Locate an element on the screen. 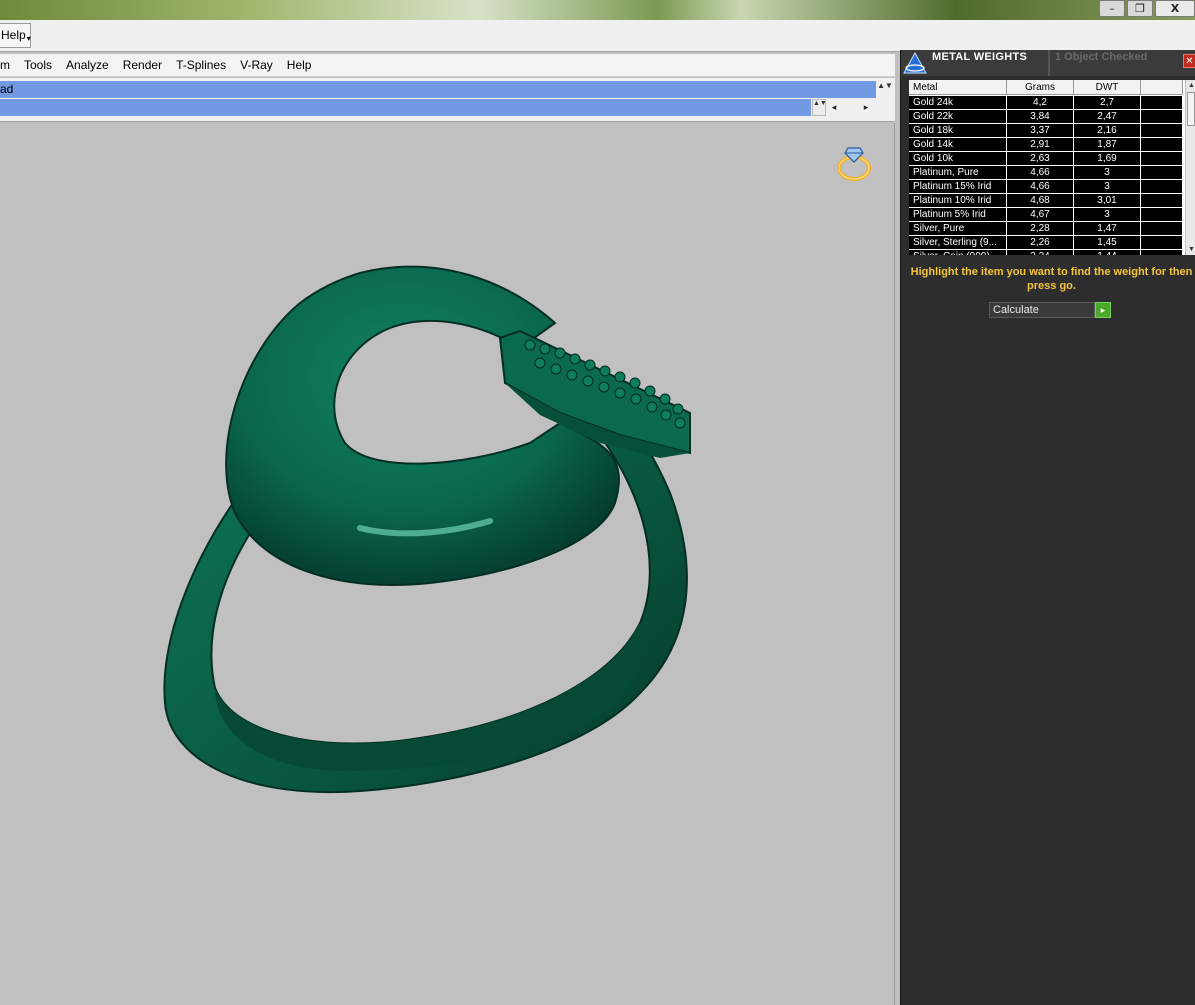 The image size is (1195, 1005). table-row: Gold 22k 3,84 2,47 is located at coordinates (1046, 117).